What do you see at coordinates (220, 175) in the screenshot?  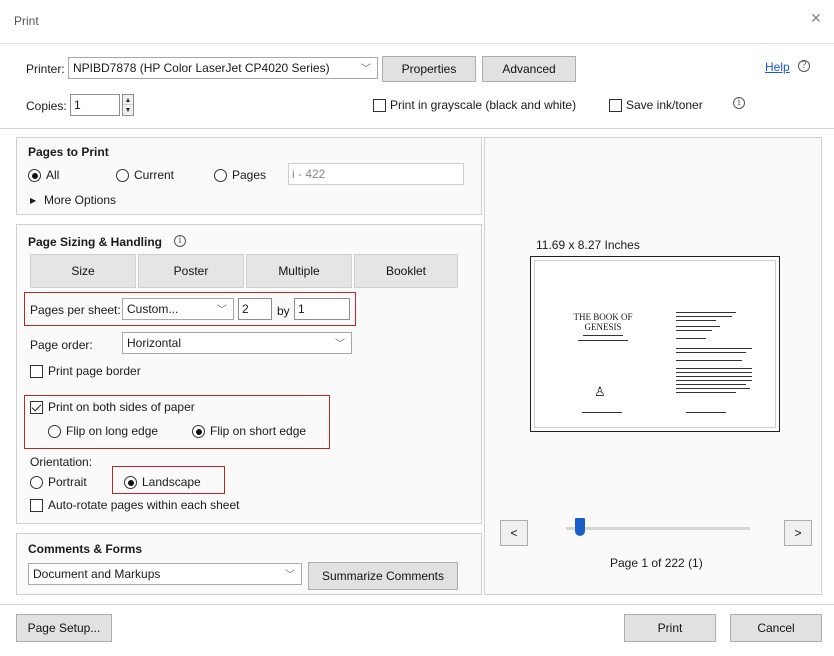 I see `radio-pages` at bounding box center [220, 175].